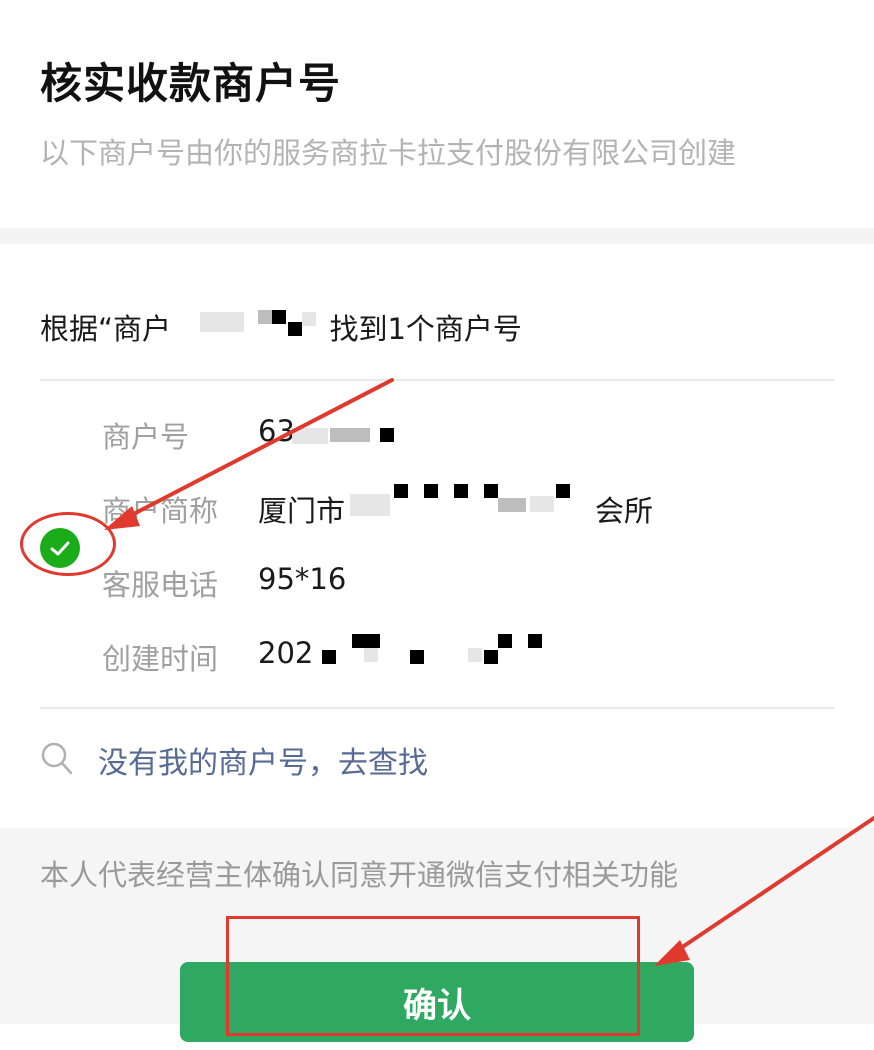 The image size is (874, 1050). Describe the element at coordinates (437, 380) in the screenshot. I see `divider-top` at that location.